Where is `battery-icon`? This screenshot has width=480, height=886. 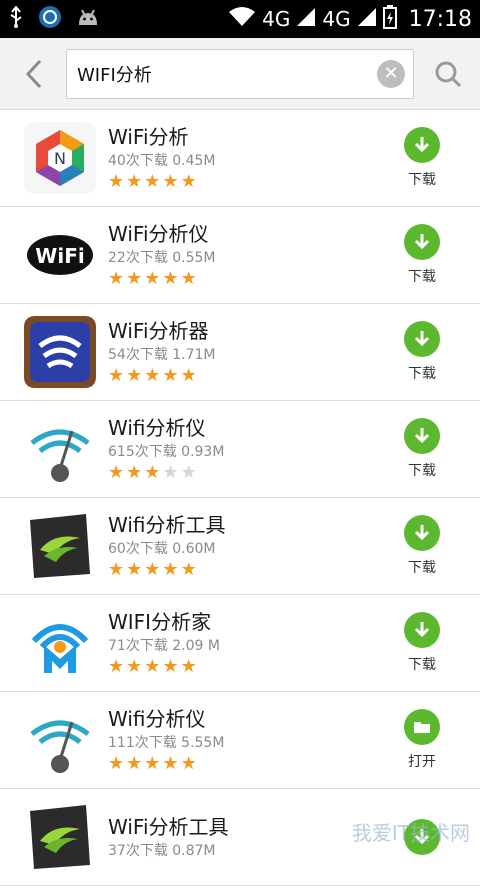
battery-icon is located at coordinates (389, 19).